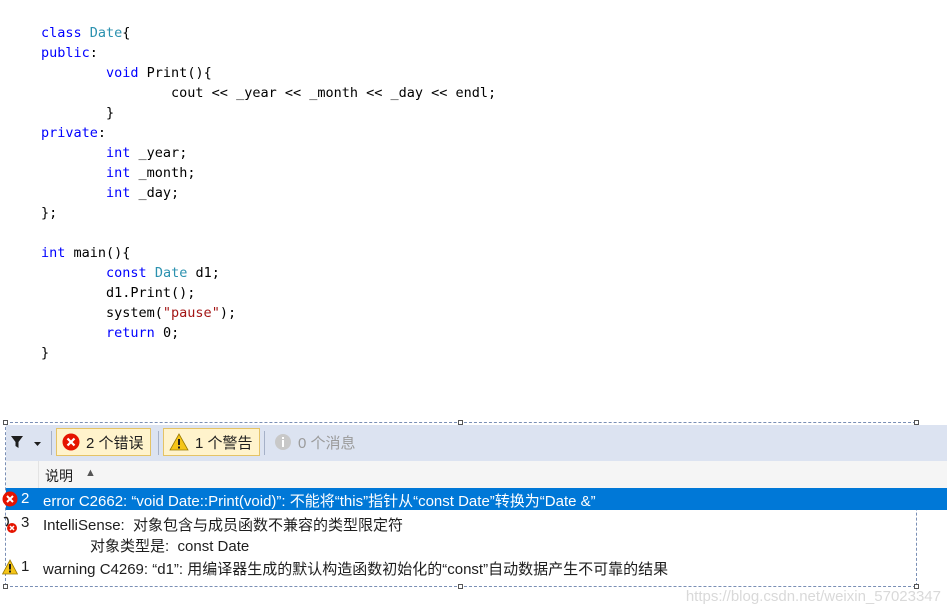 Image resolution: width=947 pixels, height=616 pixels. Describe the element at coordinates (38, 474) in the screenshot. I see `column-divider` at that location.